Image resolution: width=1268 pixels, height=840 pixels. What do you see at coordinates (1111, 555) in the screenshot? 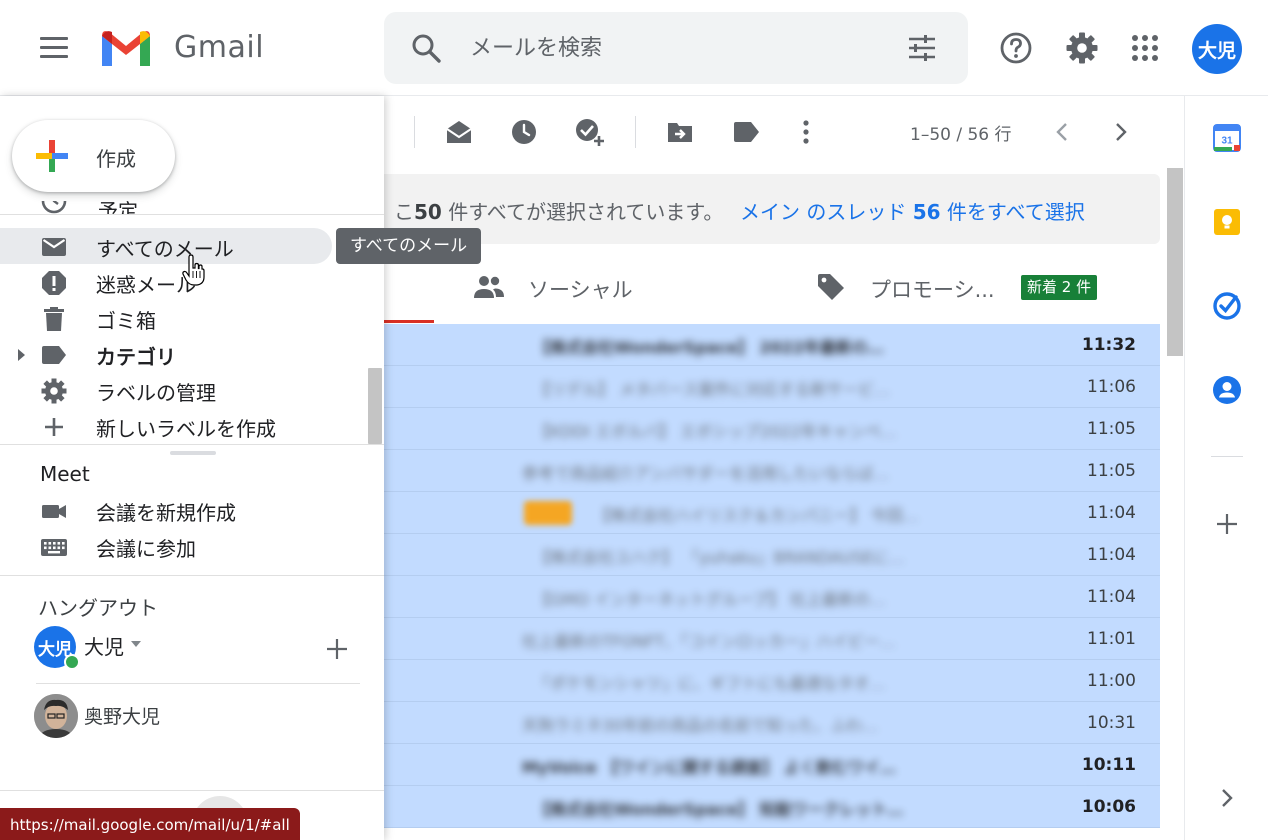
I see `email-time: 11:04` at bounding box center [1111, 555].